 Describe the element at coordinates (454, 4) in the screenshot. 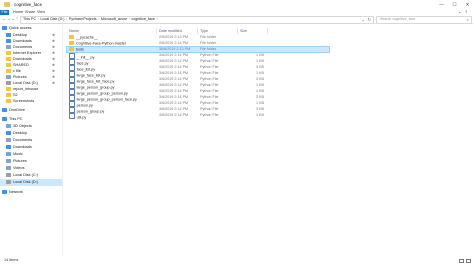

I see `maximize-button: ☐` at that location.